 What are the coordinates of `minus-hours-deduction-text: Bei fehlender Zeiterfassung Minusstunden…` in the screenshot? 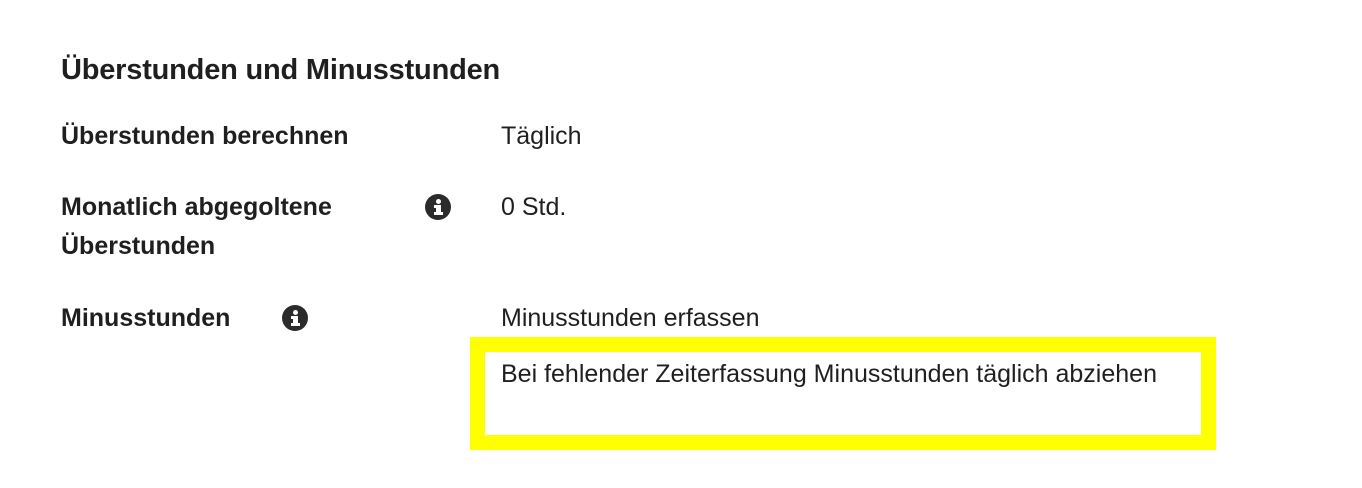 It's located at (829, 374).